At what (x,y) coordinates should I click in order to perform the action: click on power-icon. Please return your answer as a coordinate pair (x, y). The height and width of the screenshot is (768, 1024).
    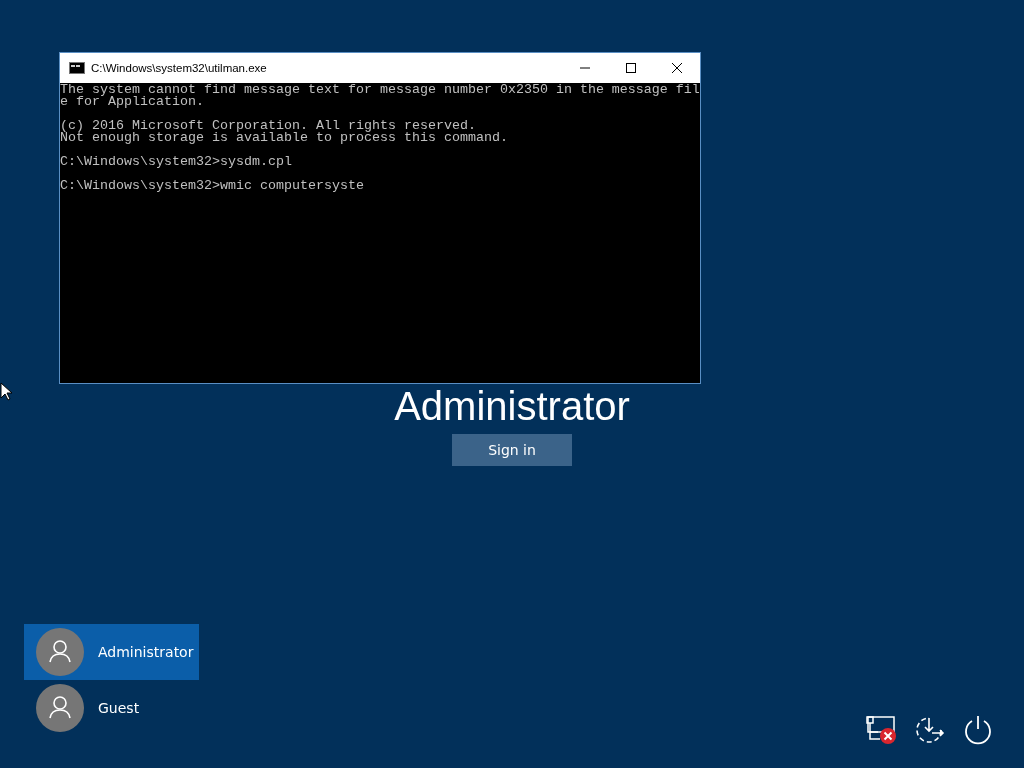
    Looking at the image, I should click on (978, 730).